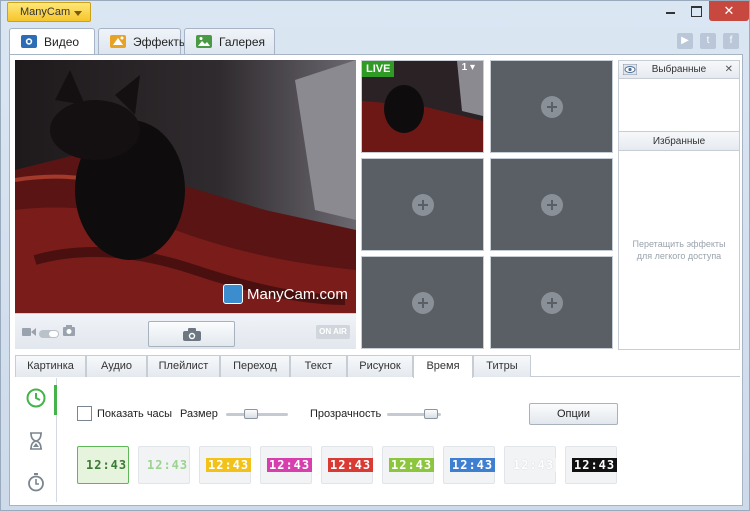  What do you see at coordinates (378, 69) in the screenshot?
I see `live-badge: LIVE` at bounding box center [378, 69].